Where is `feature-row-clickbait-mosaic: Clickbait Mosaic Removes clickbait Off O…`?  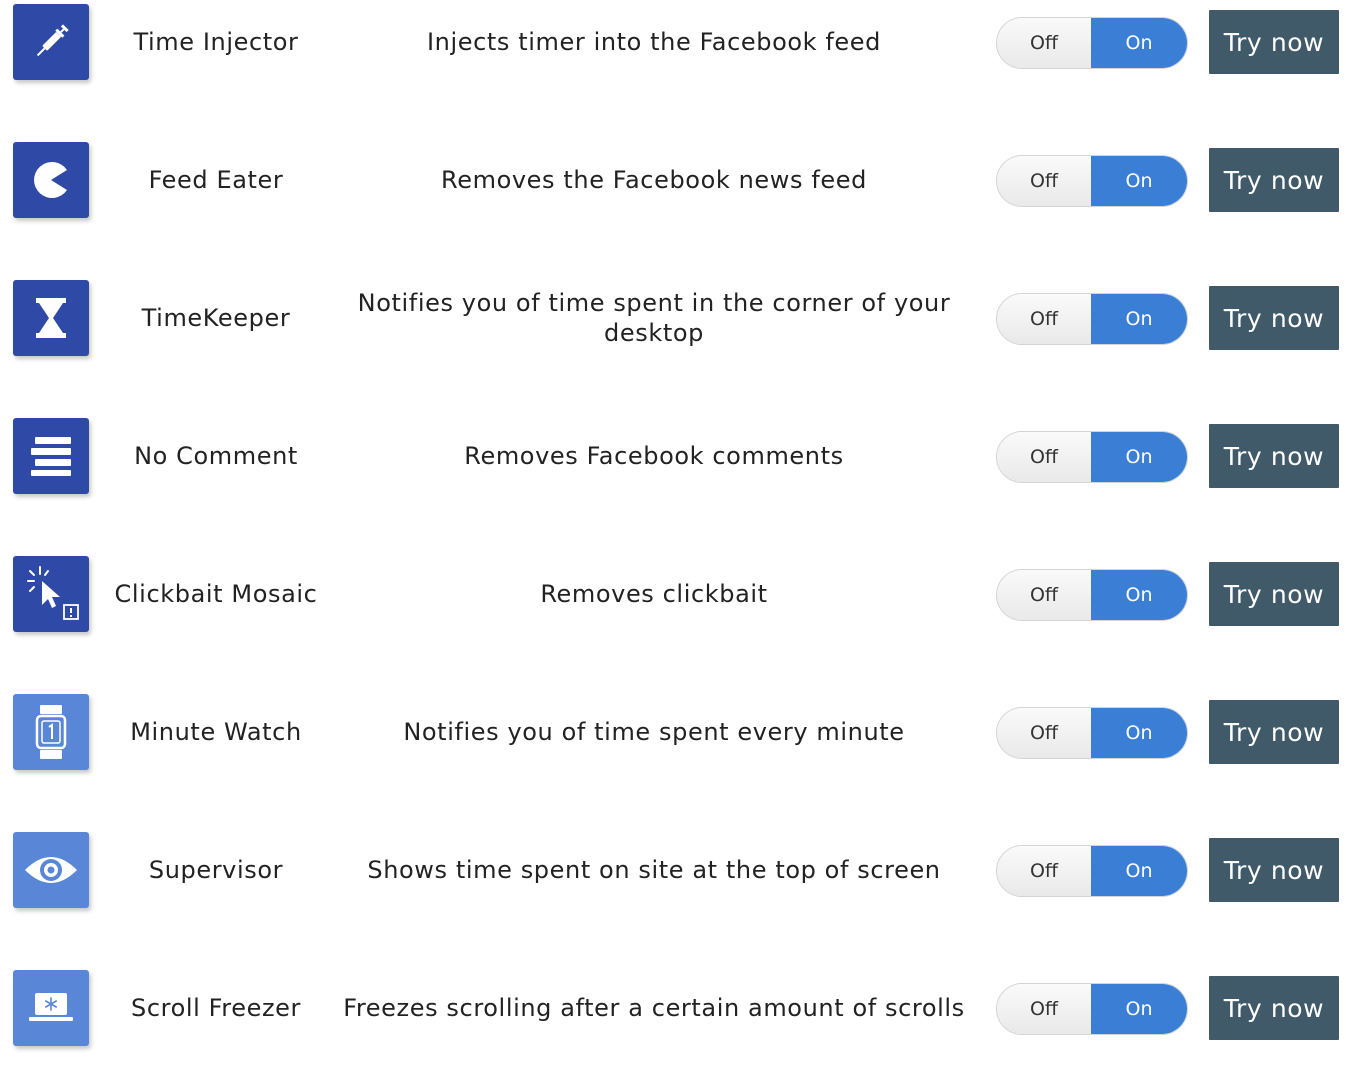 feature-row-clickbait-mosaic: Clickbait Mosaic Removes clickbait Off O… is located at coordinates (676, 602).